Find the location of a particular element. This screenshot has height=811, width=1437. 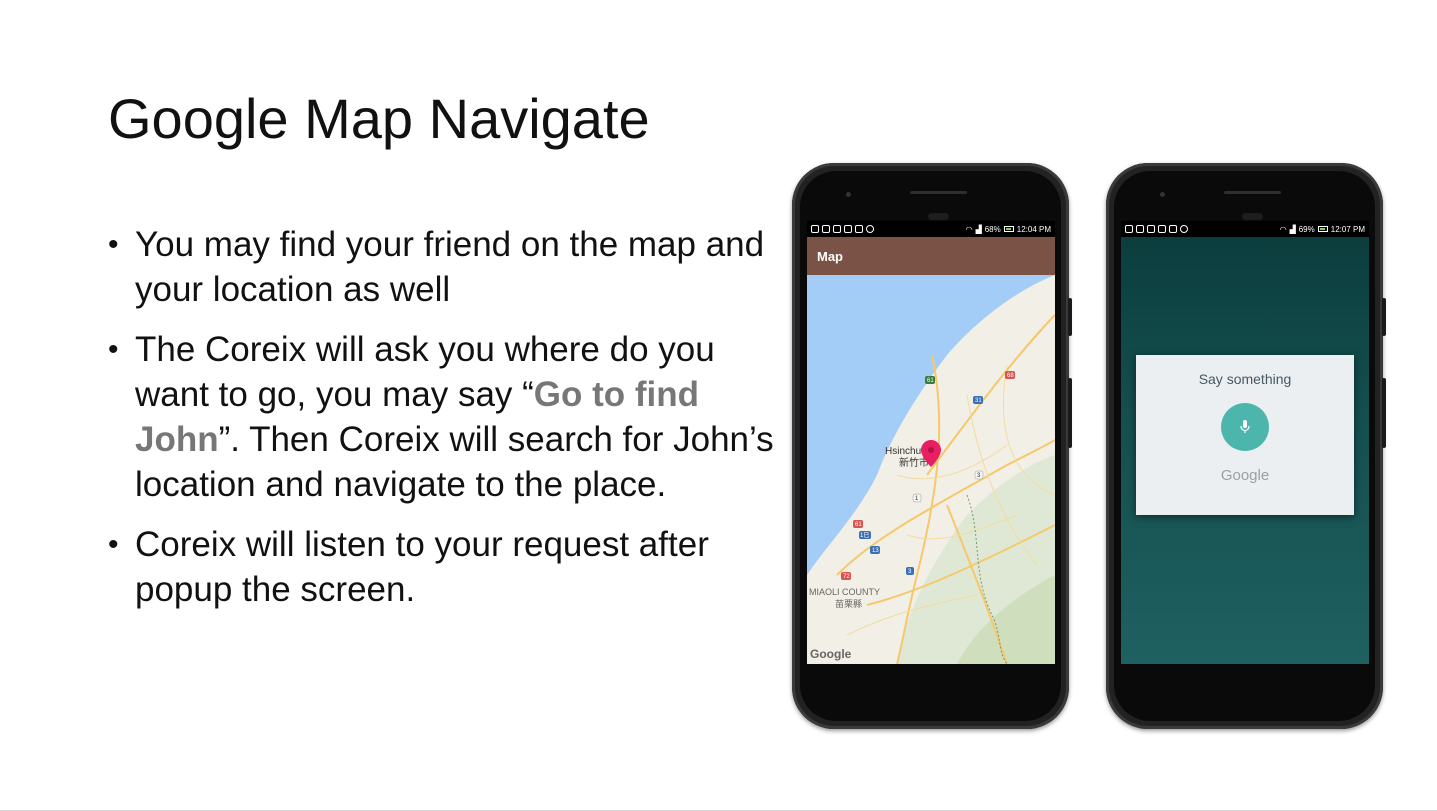

status-bar: ◠ ▟ 69% 12:07 PM is located at coordinates (1245, 229).